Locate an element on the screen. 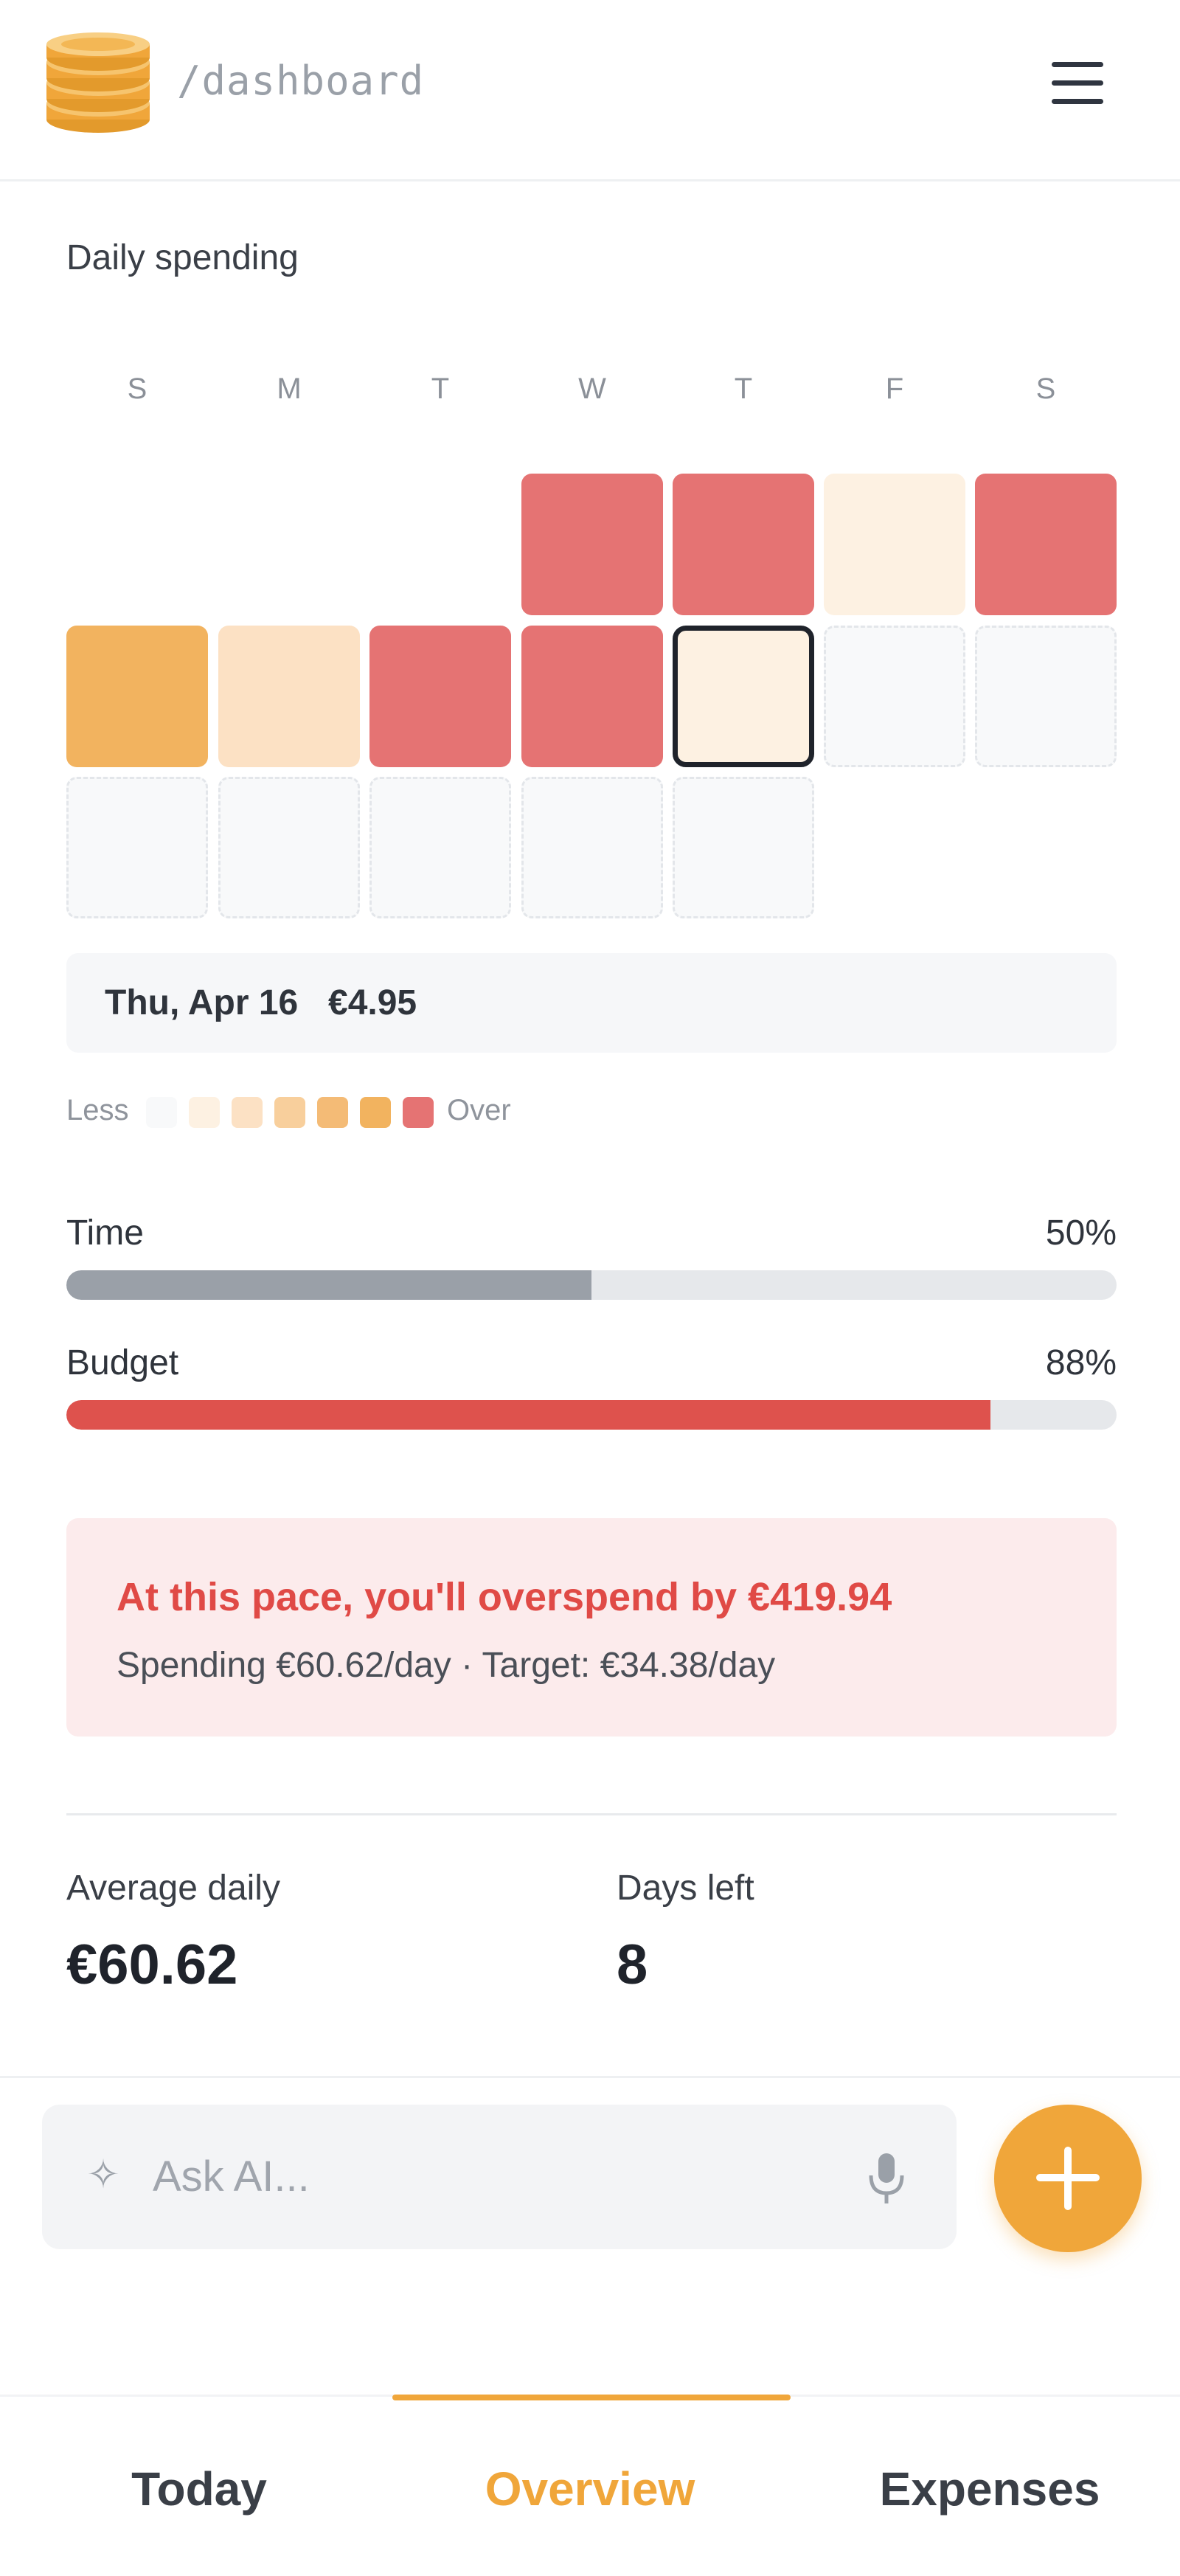 Image resolution: width=1180 pixels, height=2576 pixels. sparkle-icon: ✧ is located at coordinates (103, 2175).